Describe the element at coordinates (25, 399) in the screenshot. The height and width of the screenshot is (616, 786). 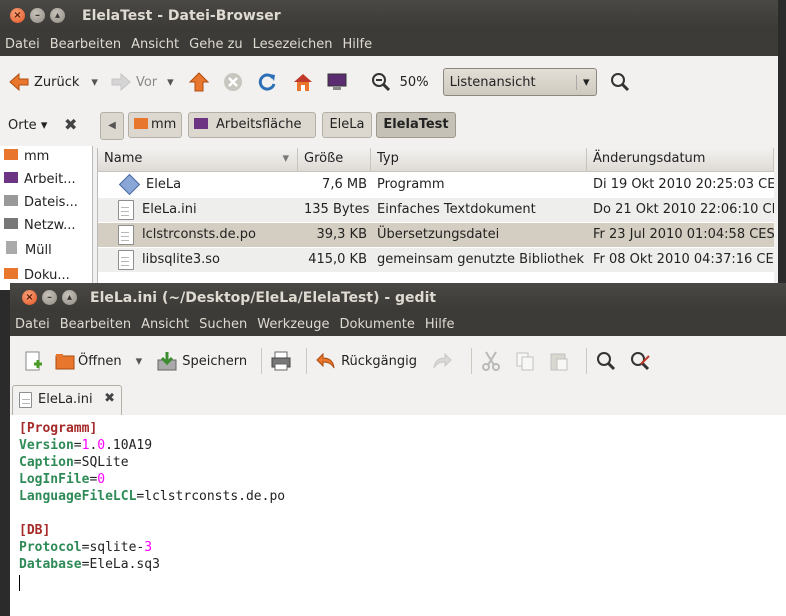
I see `text-file-icon` at that location.